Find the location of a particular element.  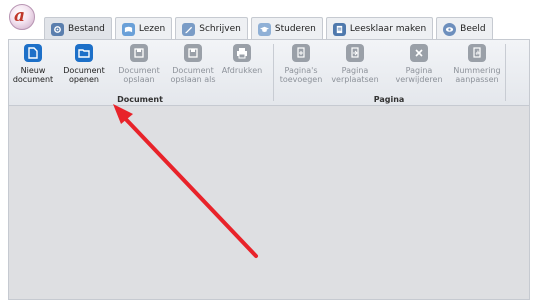

annotation-arrow is located at coordinates (185, 181).